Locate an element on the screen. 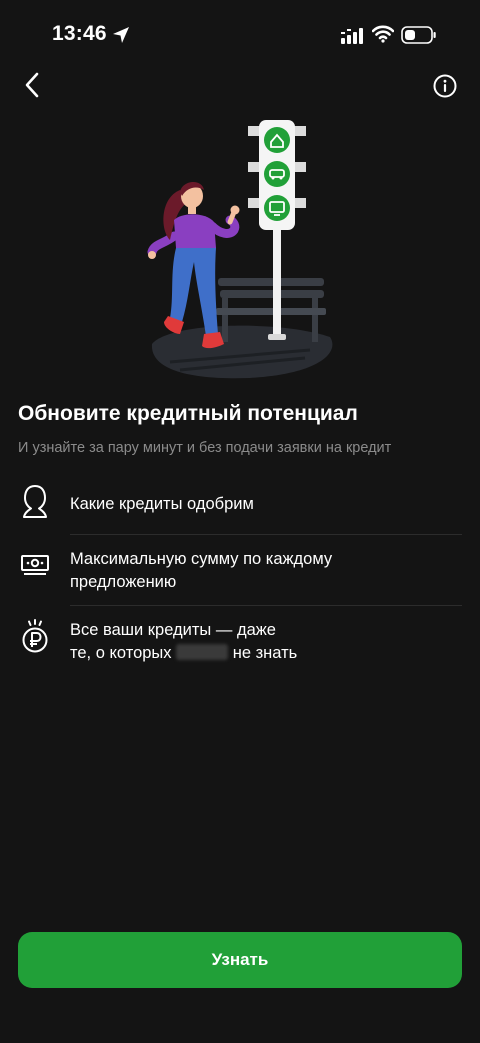 This screenshot has width=480, height=1043. info-circle-icon is located at coordinates (445, 86).